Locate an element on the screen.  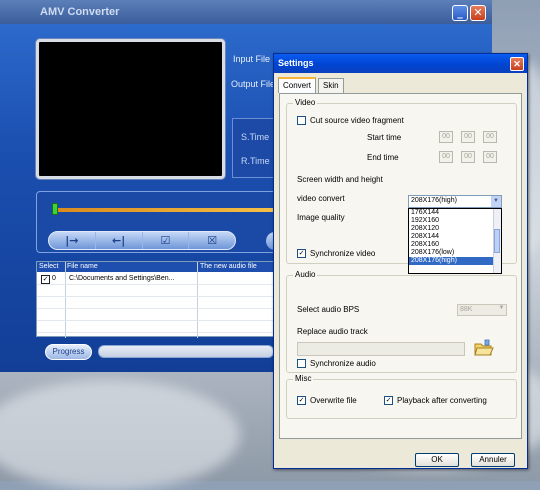
row-select-checkbox: ✓ is located at coordinates (45, 279).